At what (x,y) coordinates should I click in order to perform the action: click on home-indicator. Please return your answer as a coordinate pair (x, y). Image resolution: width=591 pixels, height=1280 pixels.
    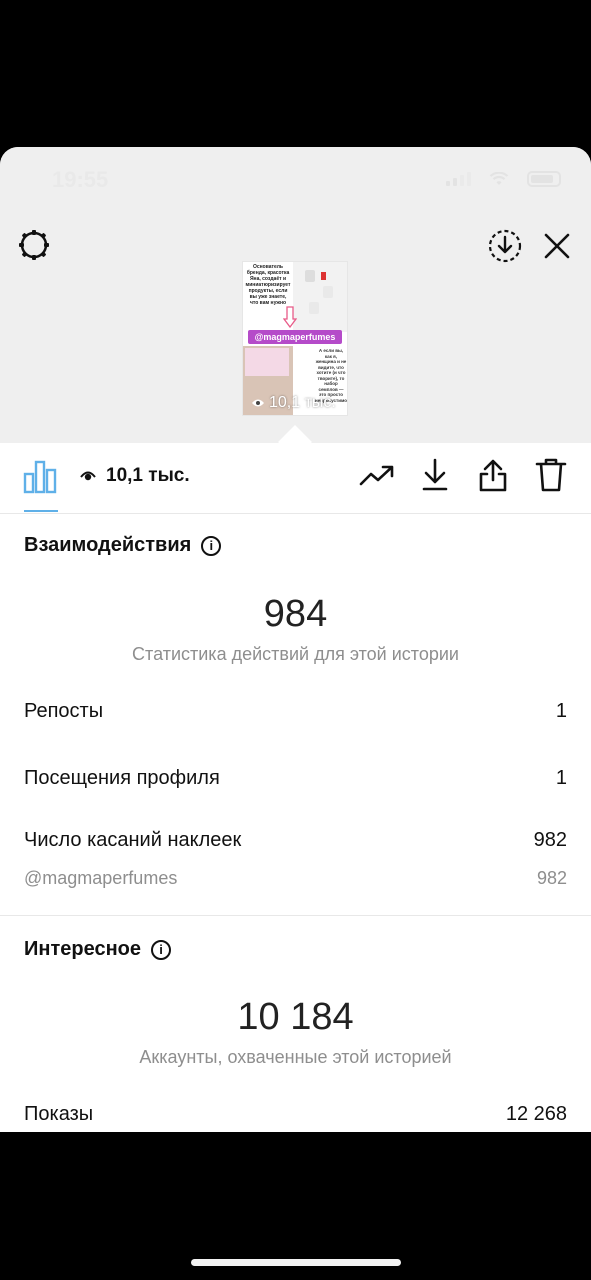
    Looking at the image, I should click on (296, 1262).